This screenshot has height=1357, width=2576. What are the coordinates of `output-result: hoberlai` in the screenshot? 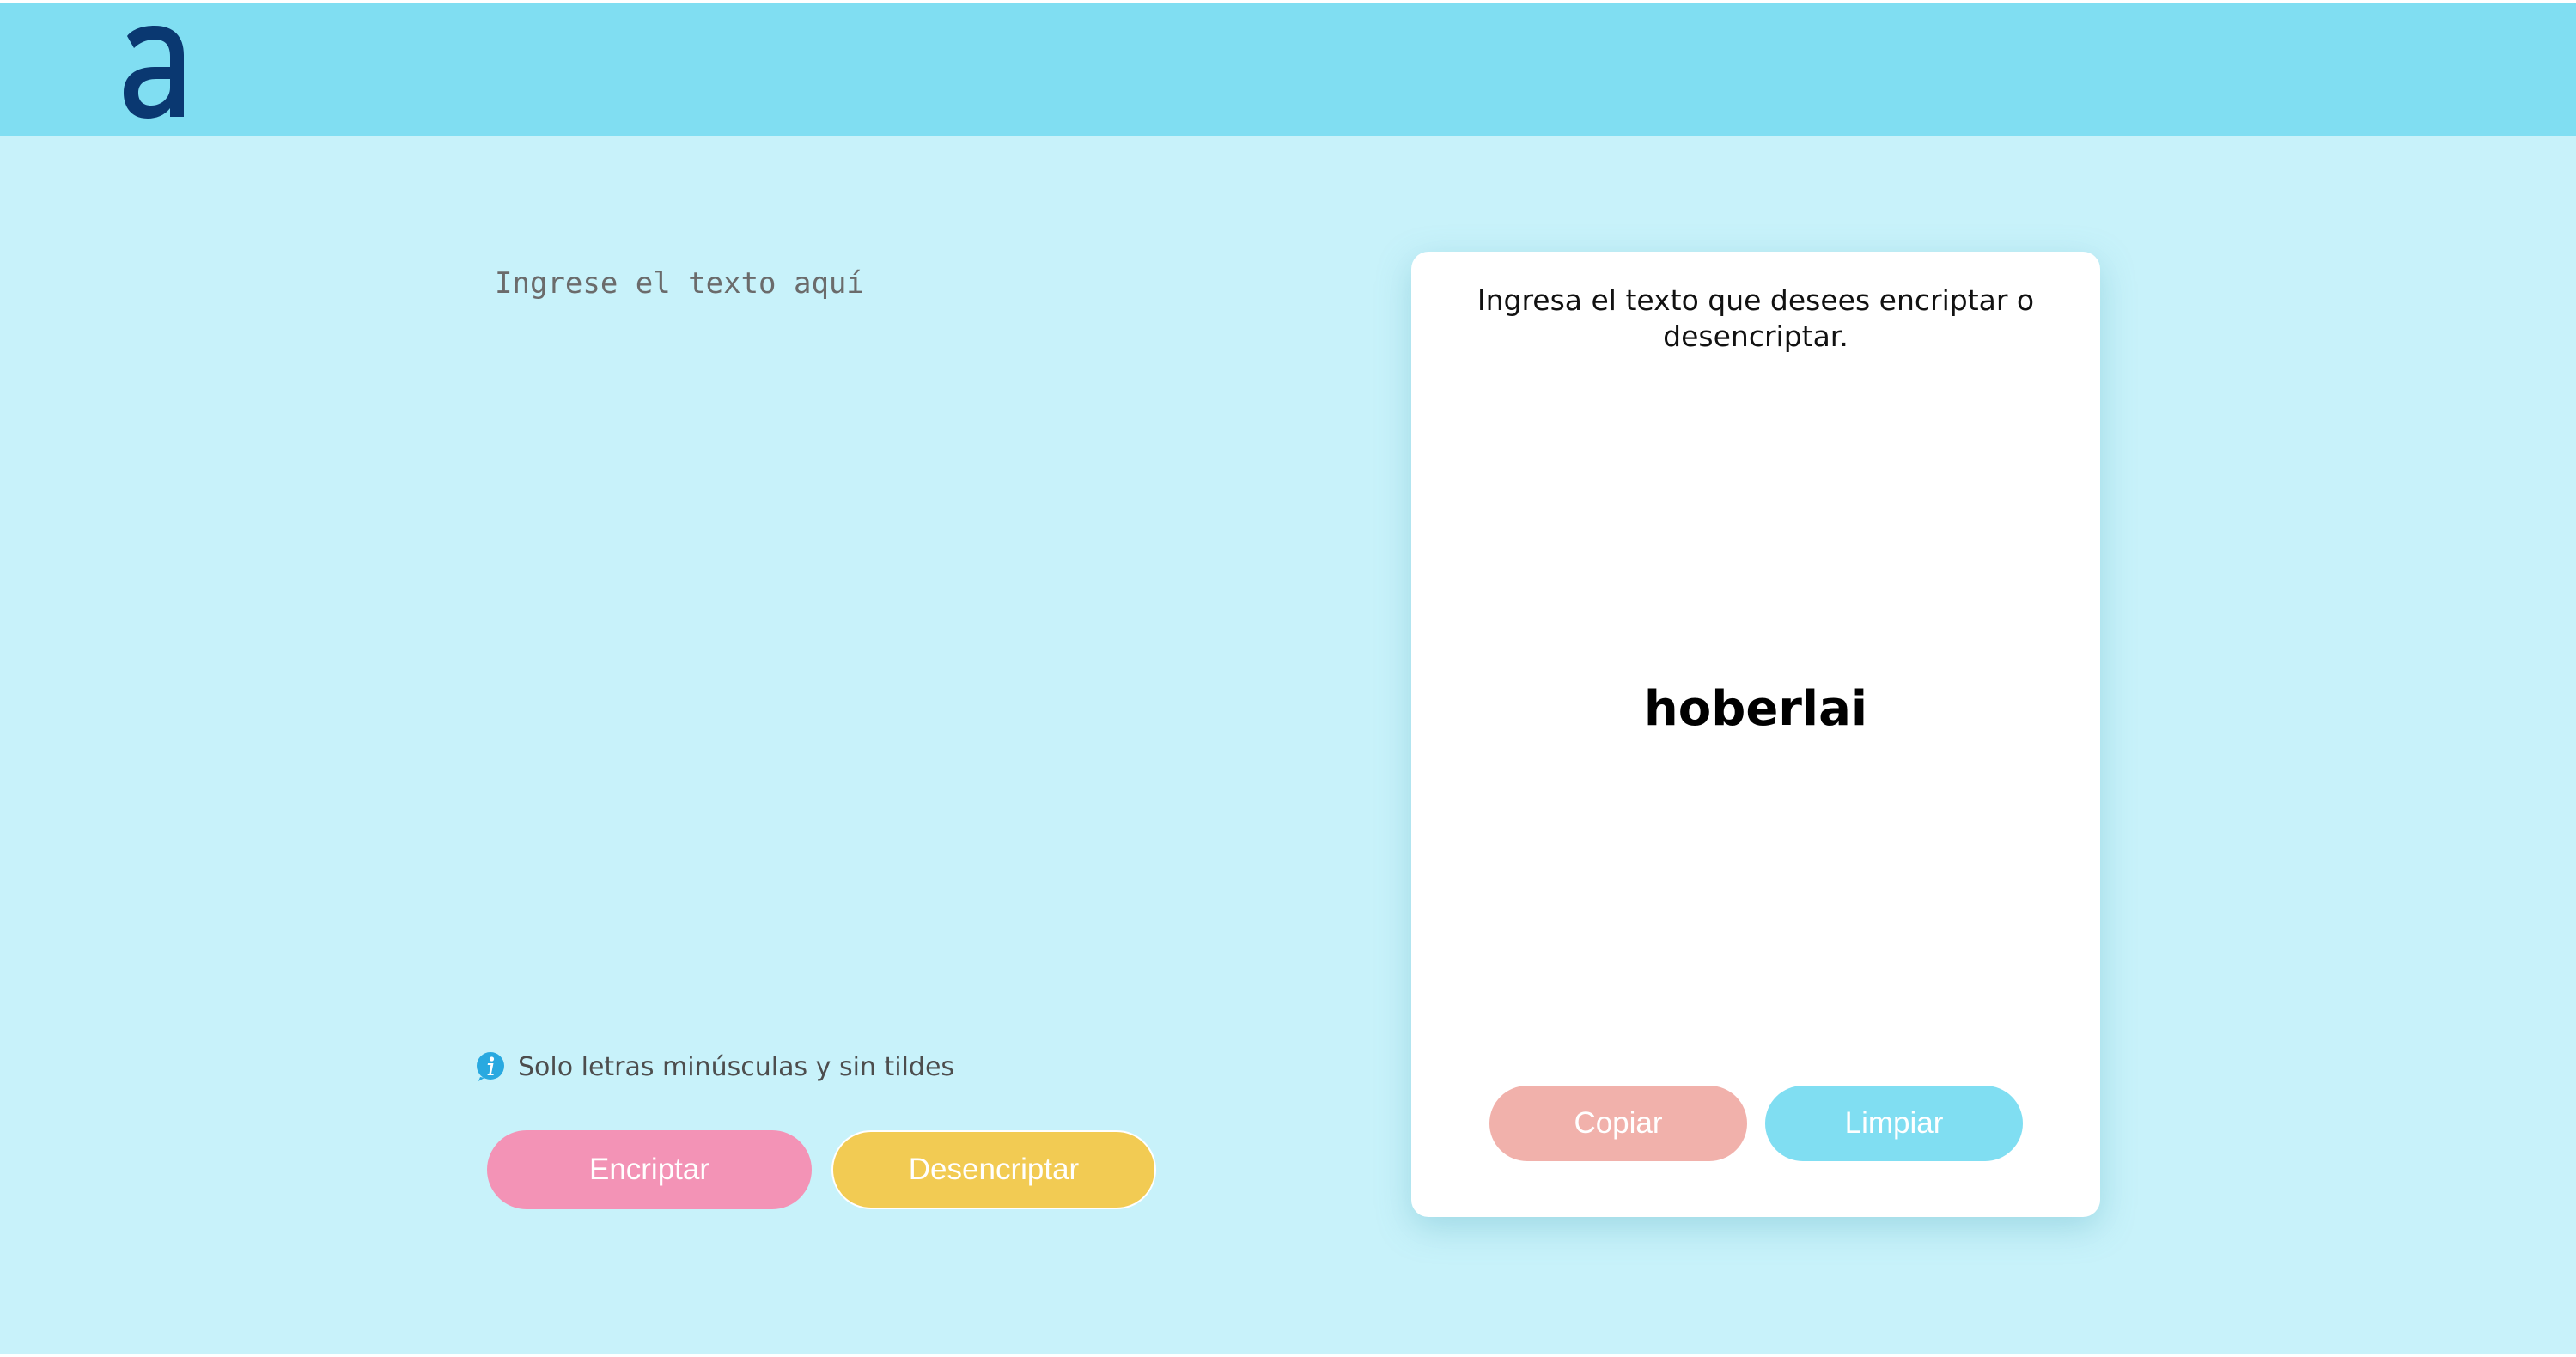 It's located at (1755, 709).